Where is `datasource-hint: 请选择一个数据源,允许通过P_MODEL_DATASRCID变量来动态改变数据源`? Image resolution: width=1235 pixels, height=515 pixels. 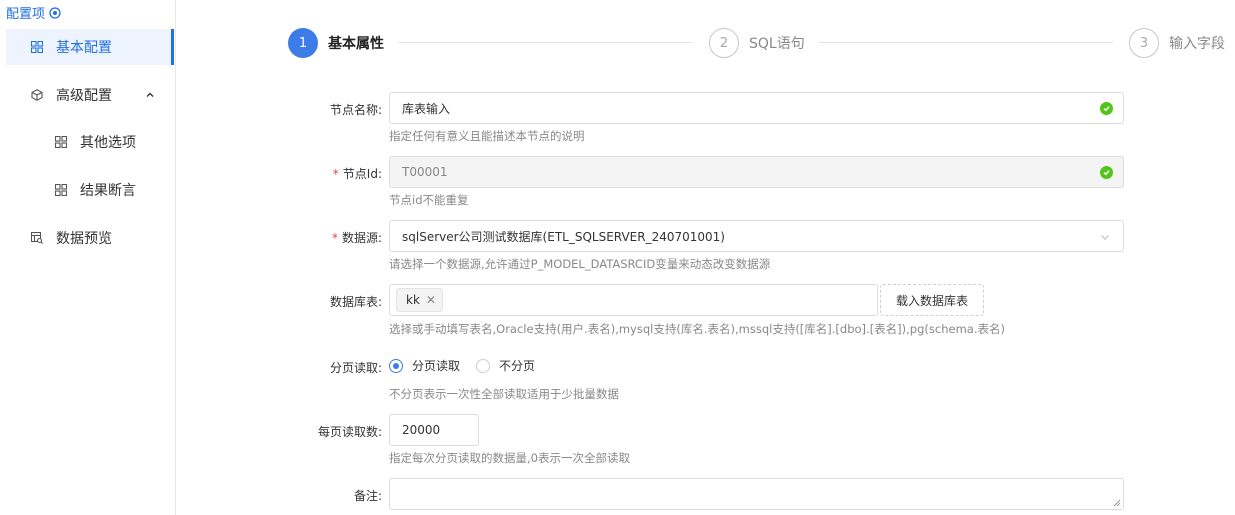 datasource-hint: 请选择一个数据源,允许通过P_MODEL_DATASRCID变量来动态改变数据源 is located at coordinates (580, 264).